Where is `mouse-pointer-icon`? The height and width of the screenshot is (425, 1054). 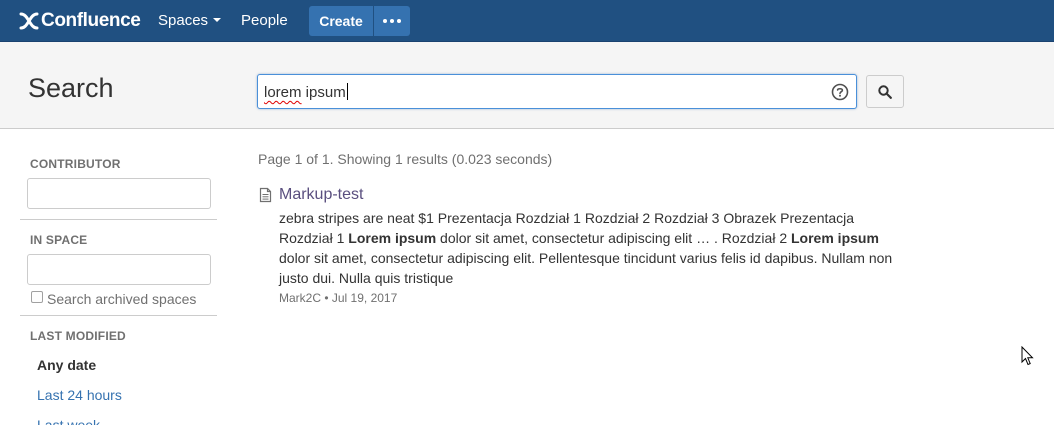
mouse-pointer-icon is located at coordinates (1027, 356).